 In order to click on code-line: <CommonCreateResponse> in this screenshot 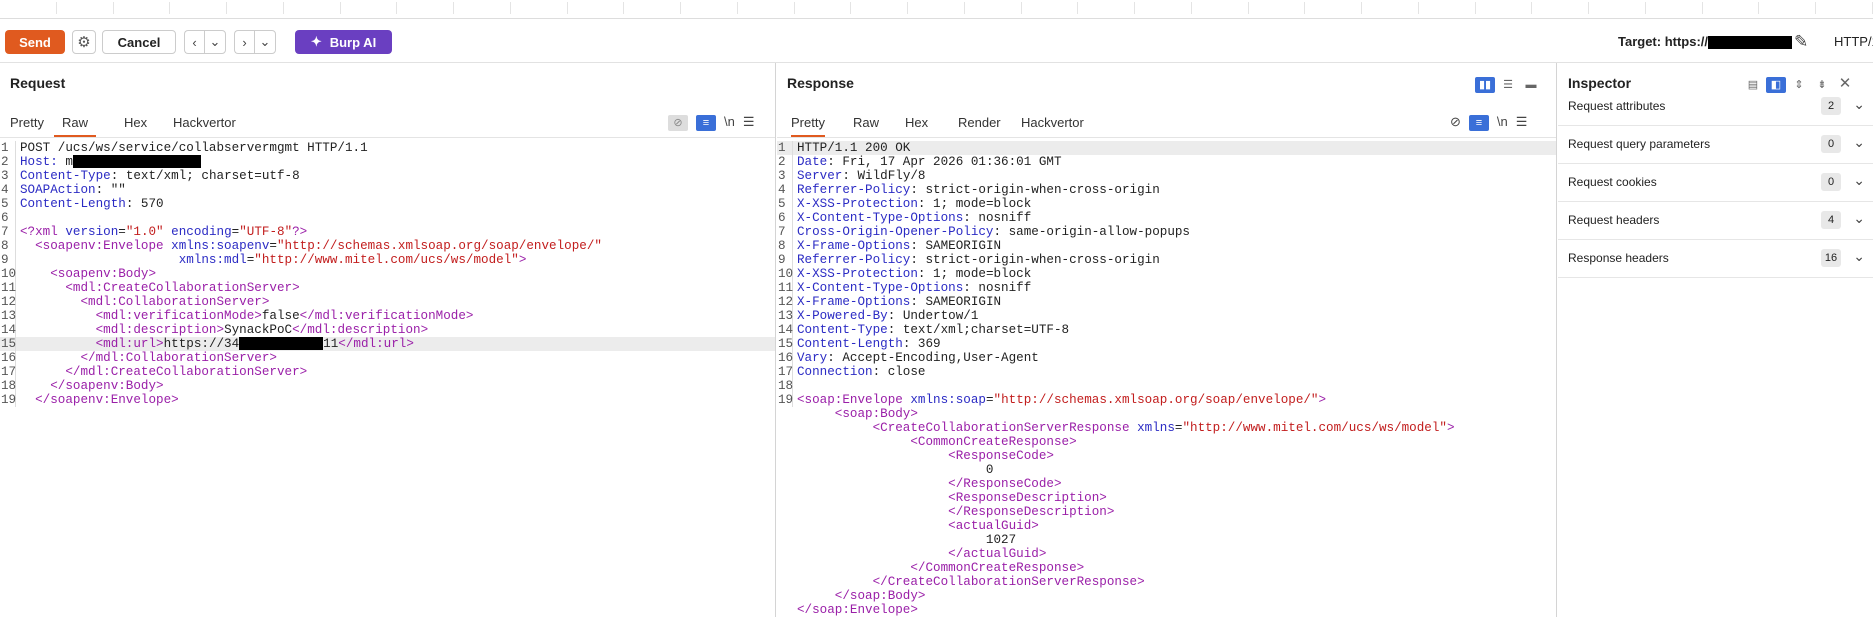, I will do `click(1166, 442)`.